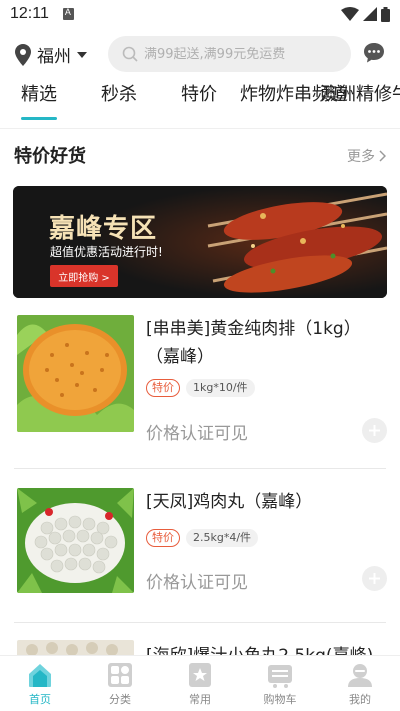  I want to click on fish-balls-image, so click(75, 647).